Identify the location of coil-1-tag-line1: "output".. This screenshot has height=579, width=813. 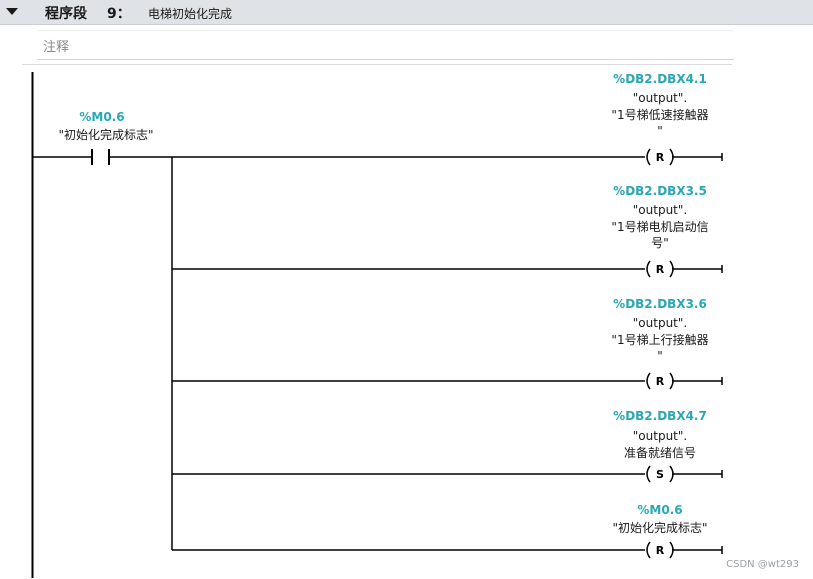
(660, 98).